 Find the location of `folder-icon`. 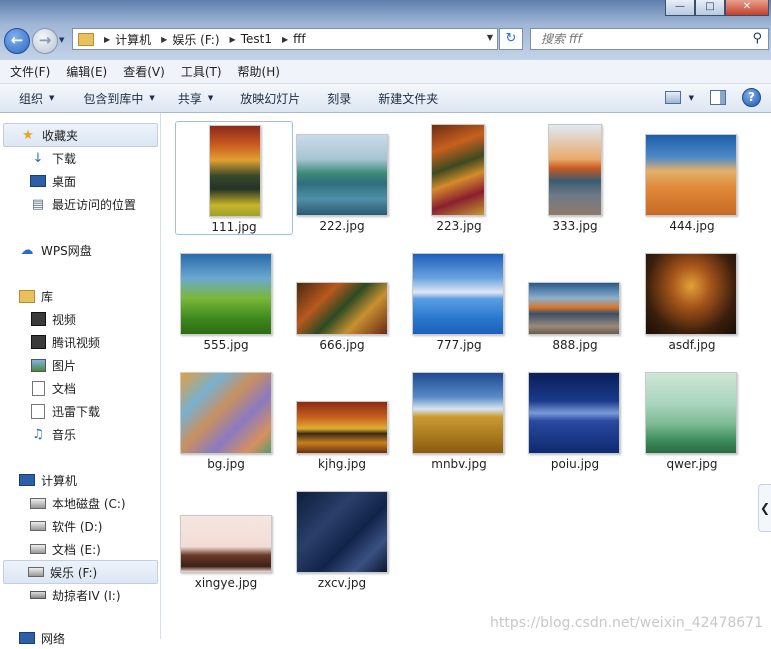

folder-icon is located at coordinates (86, 39).